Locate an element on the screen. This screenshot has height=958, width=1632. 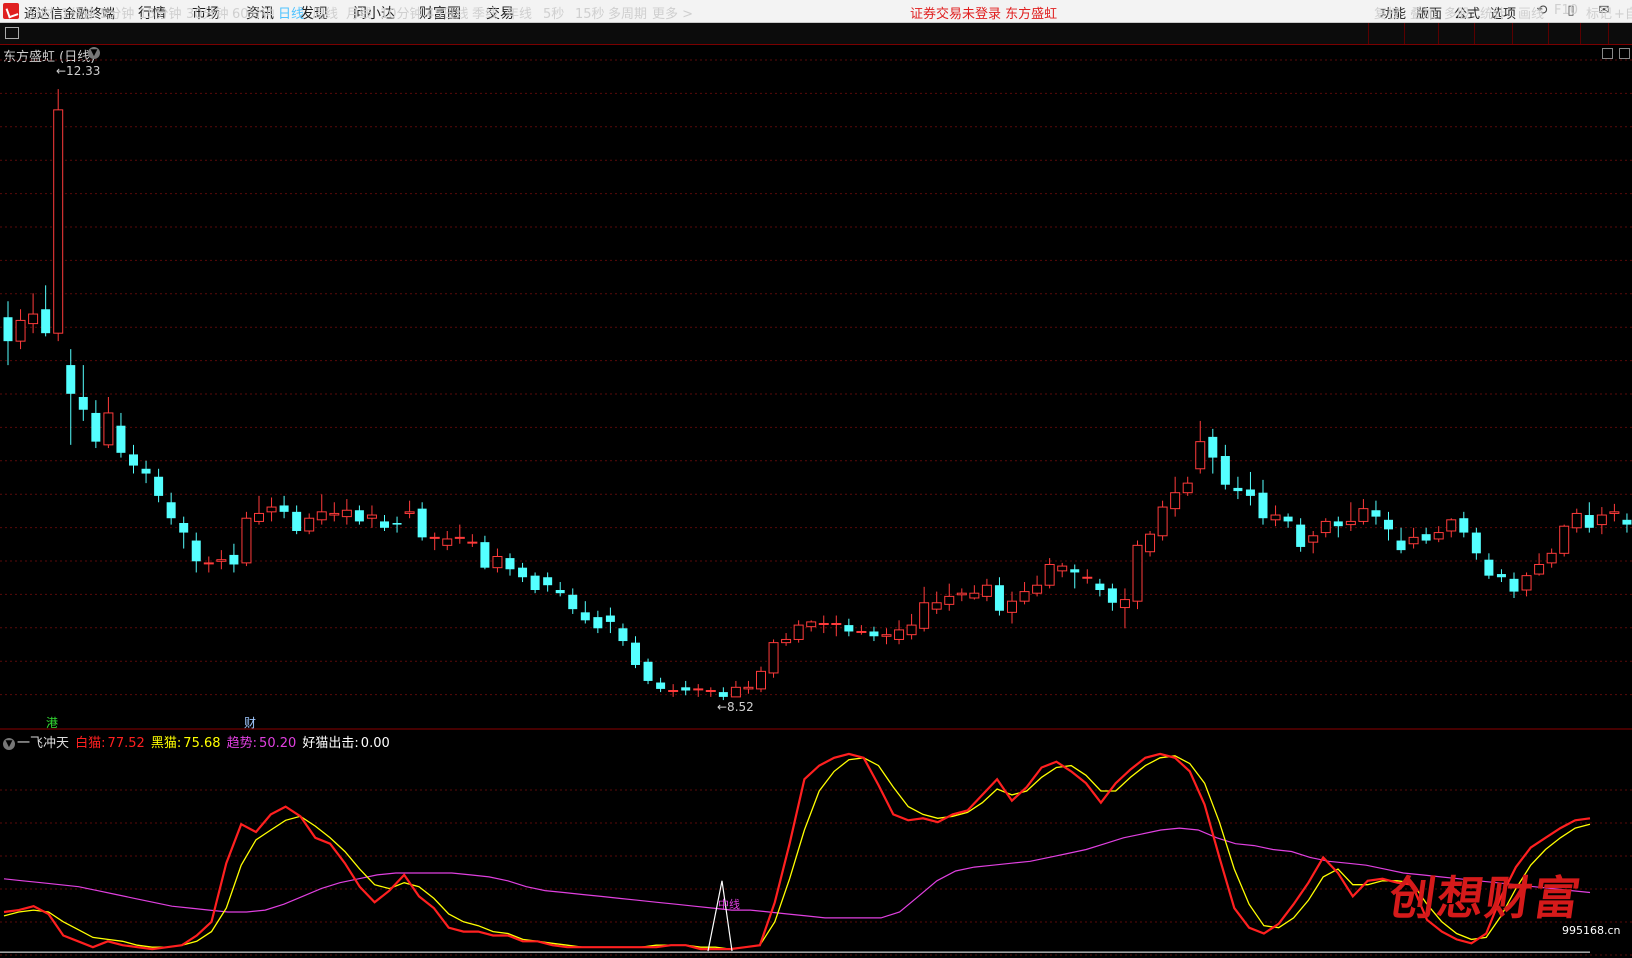
series-label-haomao: 好猫出击: is located at coordinates (330, 743).